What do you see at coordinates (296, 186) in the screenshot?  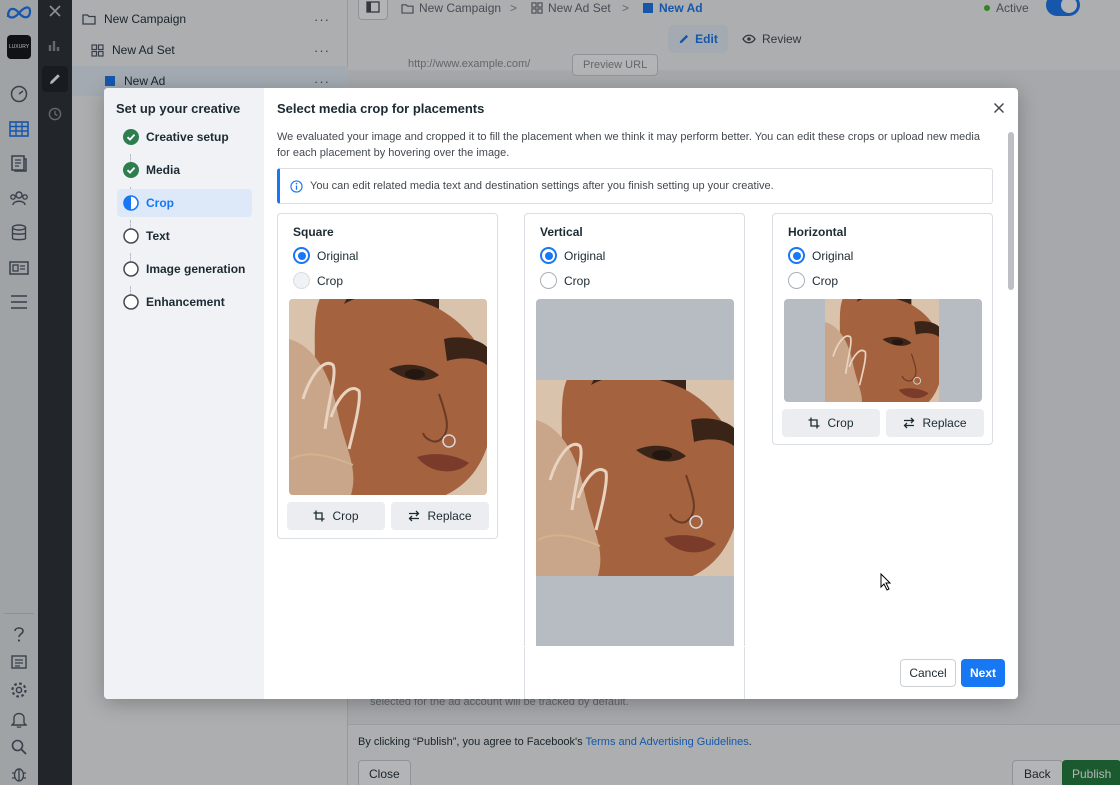 I see `info-icon` at bounding box center [296, 186].